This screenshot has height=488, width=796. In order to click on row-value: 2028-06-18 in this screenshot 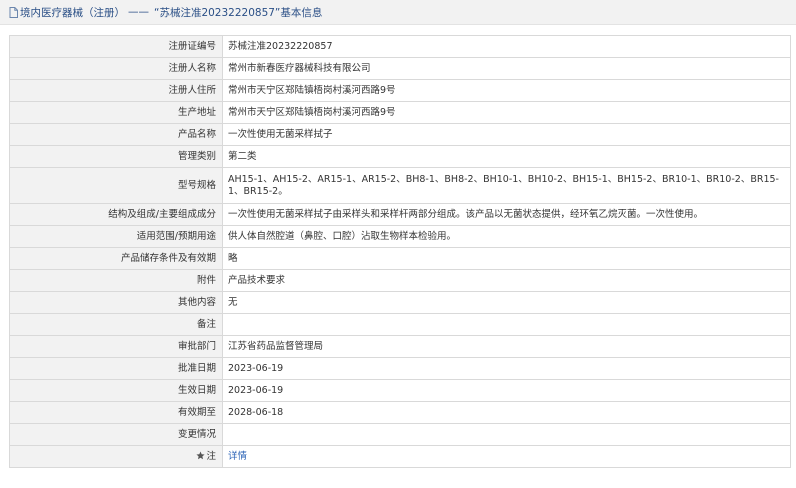, I will do `click(506, 412)`.